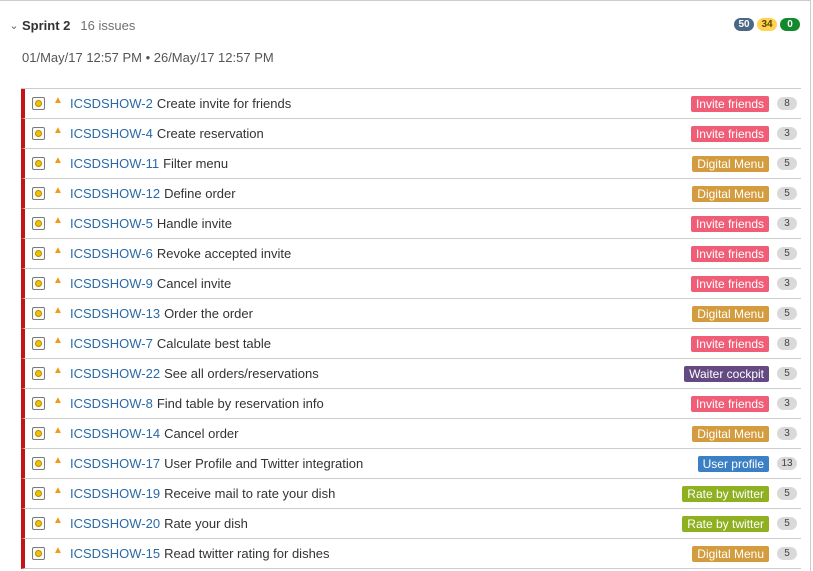 This screenshot has height=571, width=813. Describe the element at coordinates (411, 284) in the screenshot. I see `issue-row: ▲ ICSDSHOW-9 Cancel invite Invite friends 3` at that location.